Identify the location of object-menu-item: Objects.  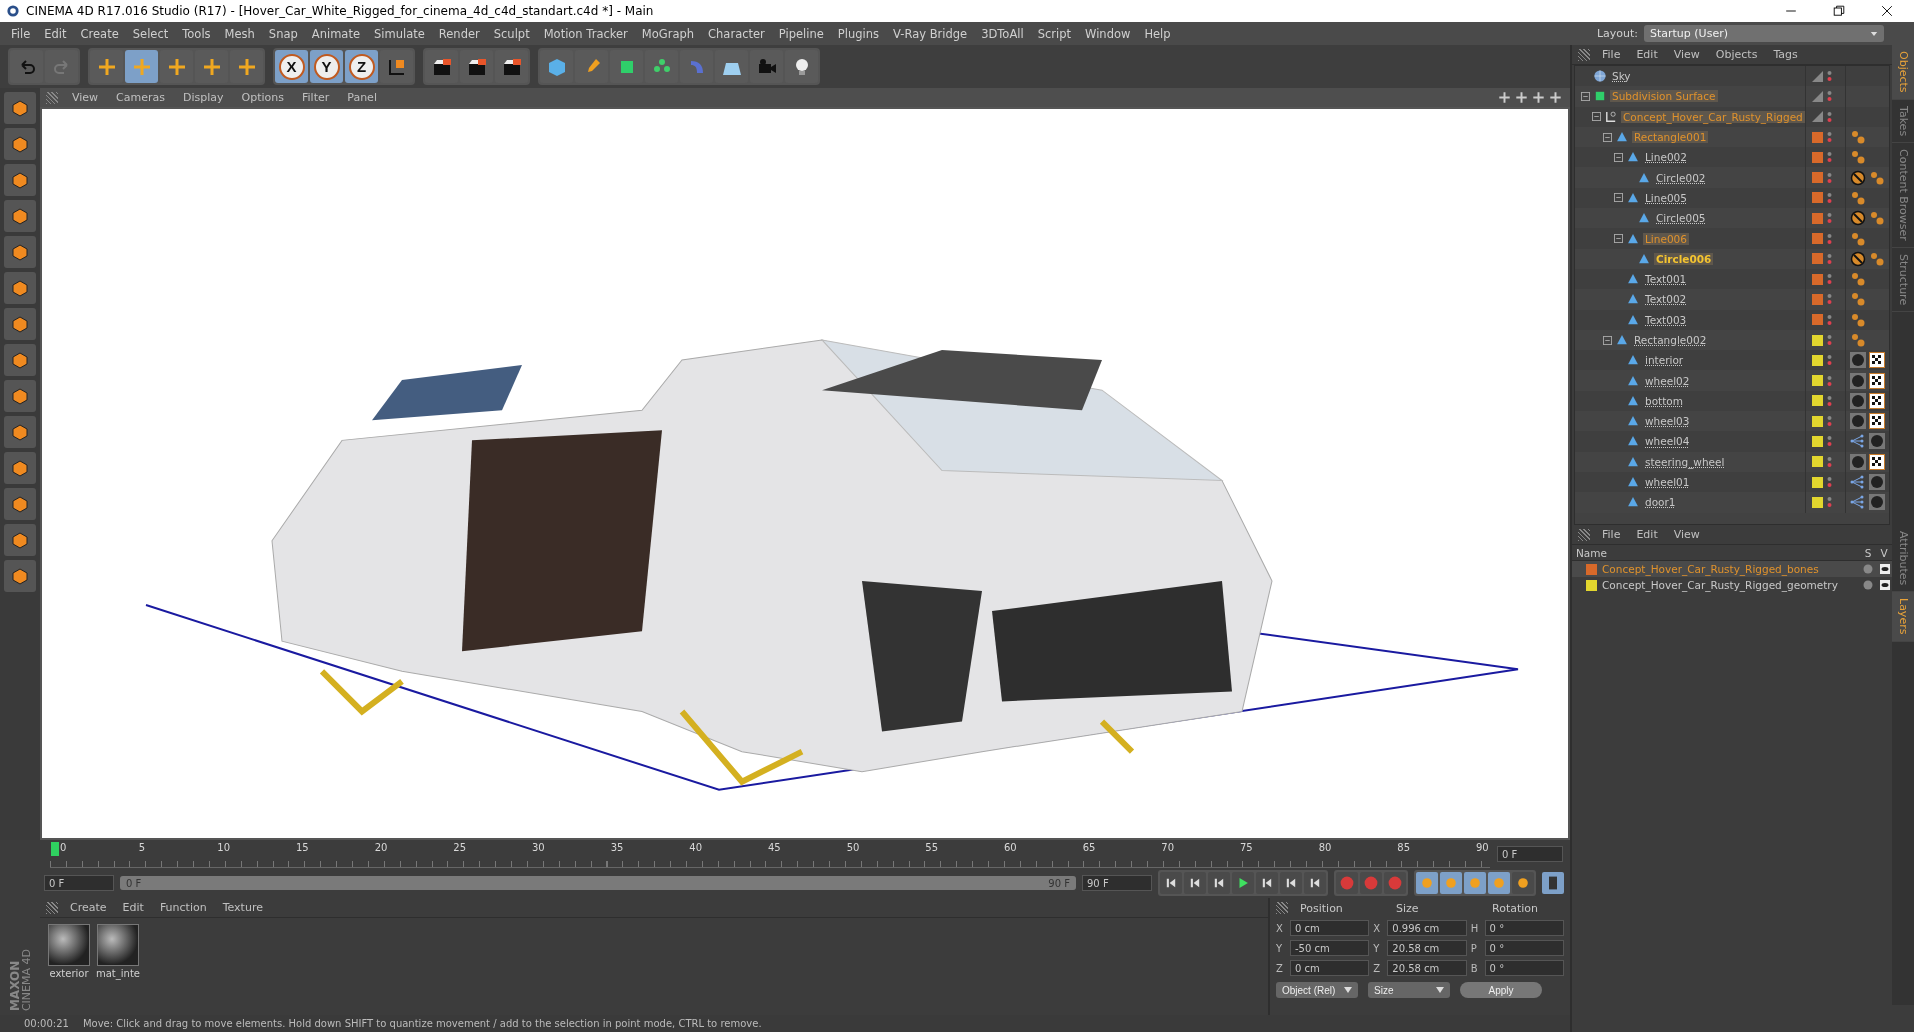
(1736, 54).